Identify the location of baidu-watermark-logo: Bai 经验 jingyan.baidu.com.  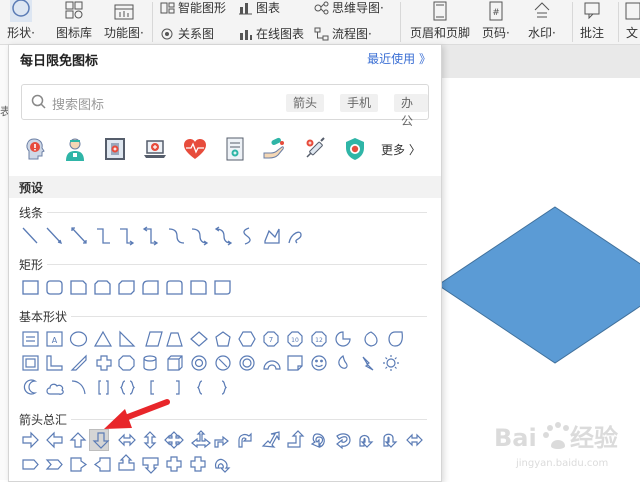
(556, 445).